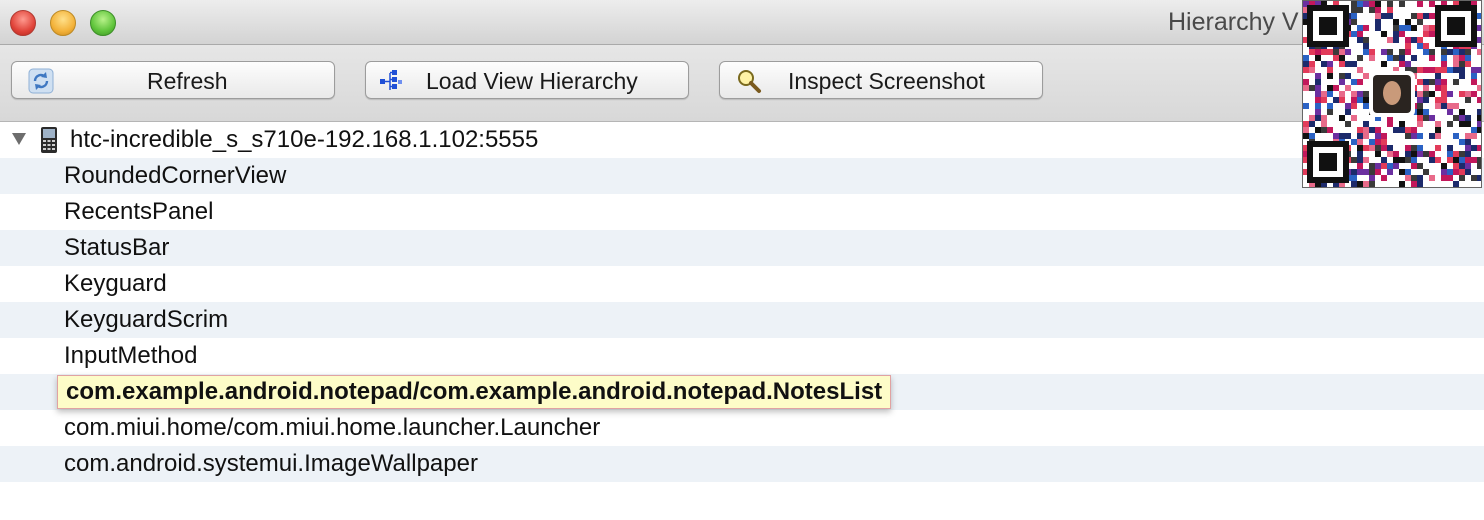  What do you see at coordinates (742, 500) in the screenshot?
I see `empty-row` at bounding box center [742, 500].